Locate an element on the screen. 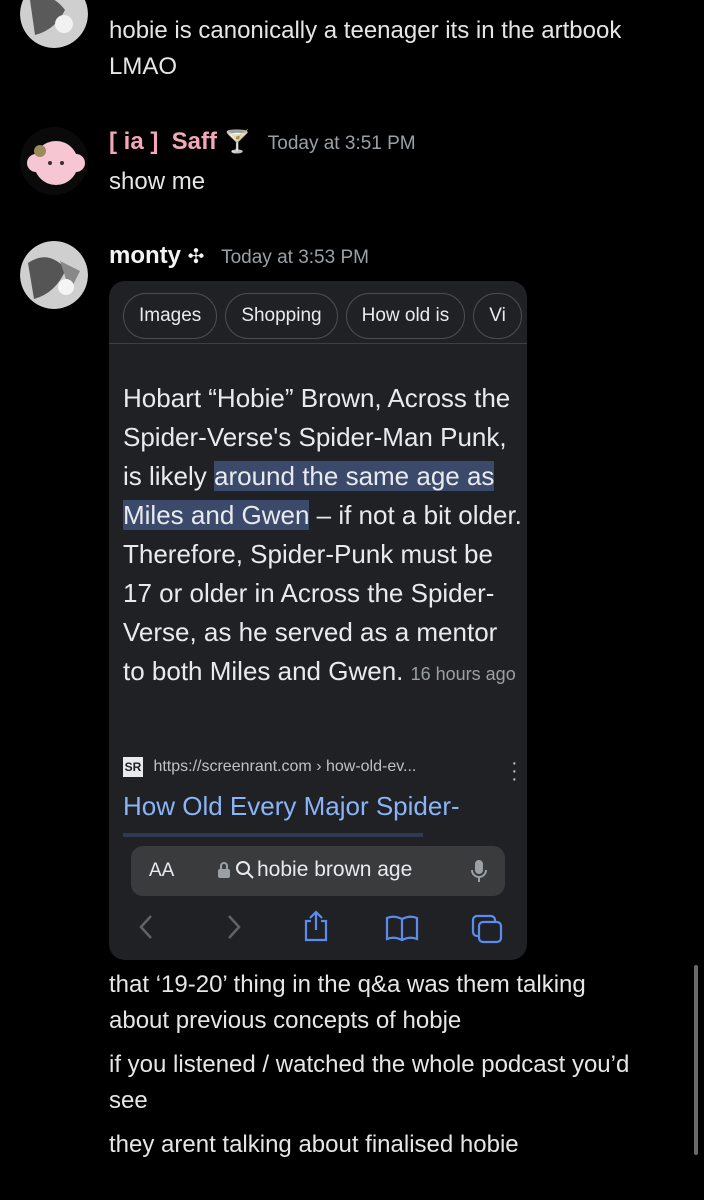 The image size is (704, 1200). search-query: hobie brown age is located at coordinates (335, 869).